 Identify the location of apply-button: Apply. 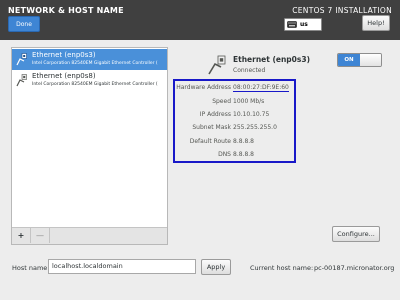
(216, 267).